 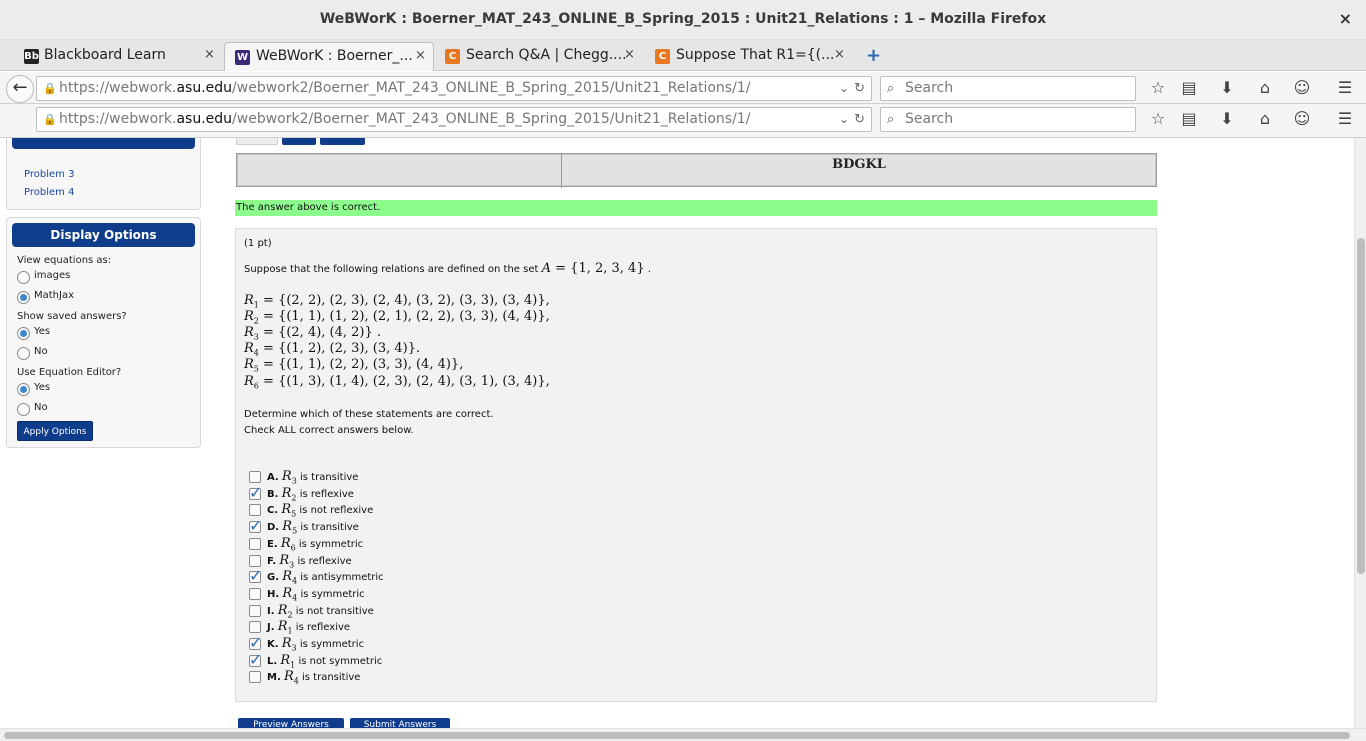 What do you see at coordinates (309, 561) in the screenshot?
I see `answer-option-label: F. R3 is reflexive` at bounding box center [309, 561].